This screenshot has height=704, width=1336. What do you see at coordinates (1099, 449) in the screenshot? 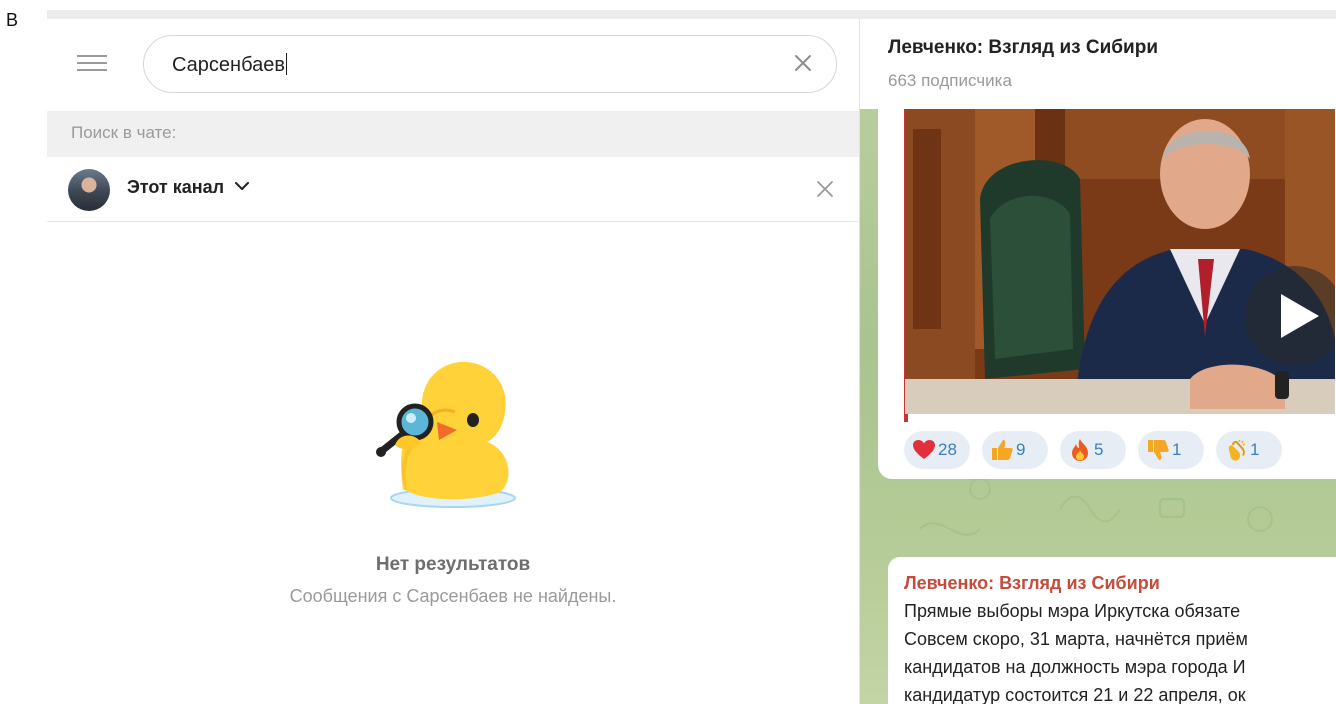
I see `reaction-count: 5` at bounding box center [1099, 449].